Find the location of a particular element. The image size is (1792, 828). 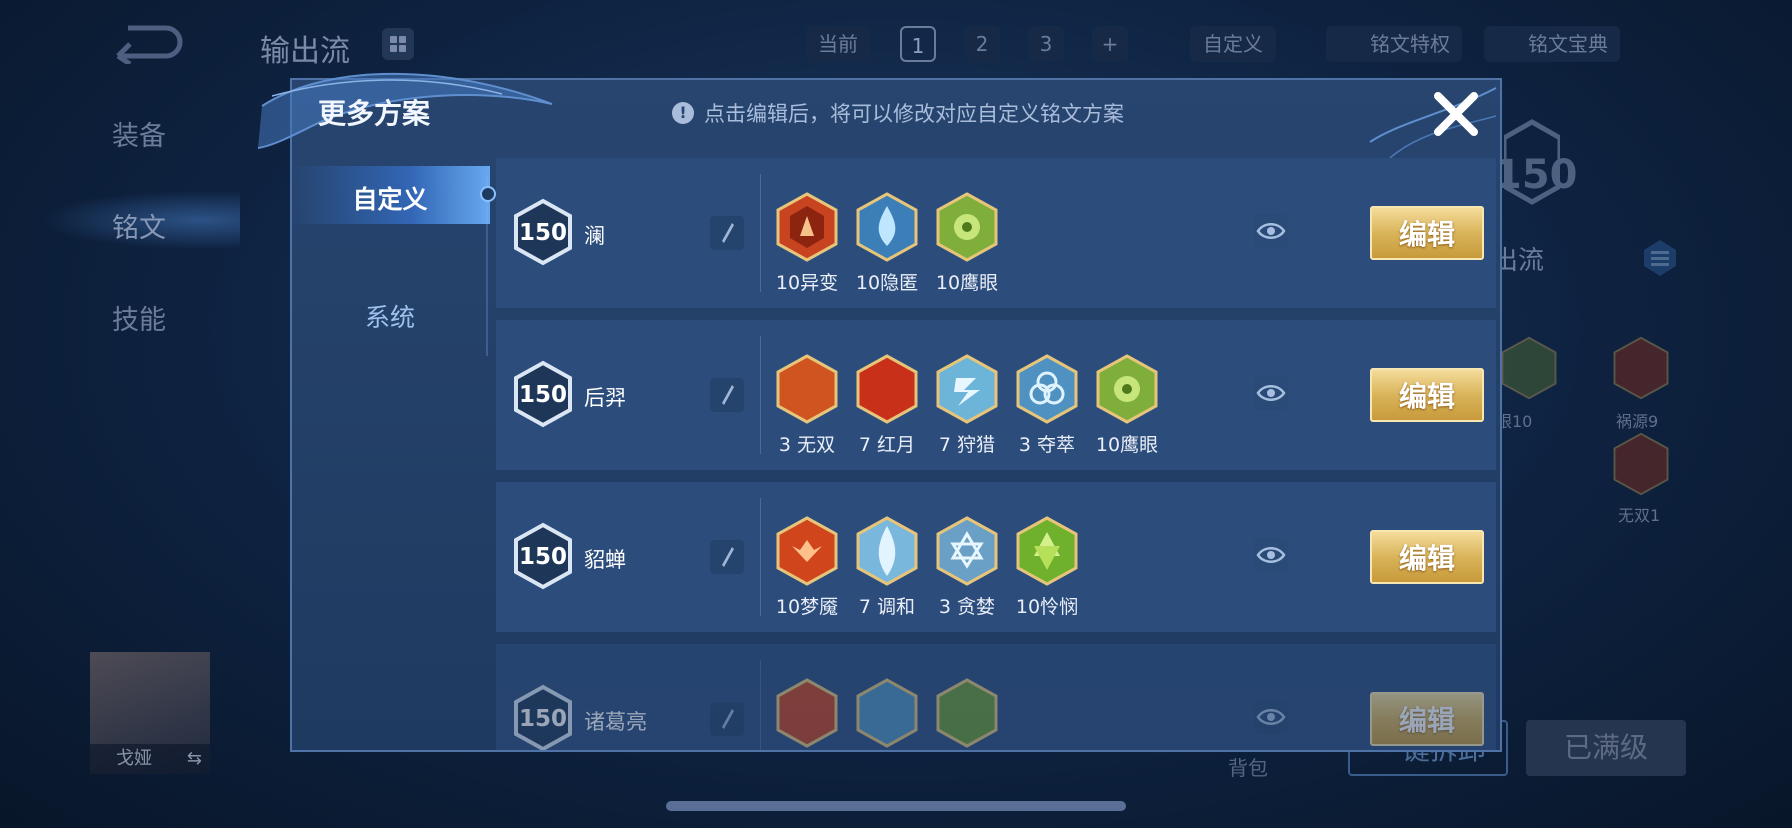

bg-rune-label: 祸源9 is located at coordinates (1637, 421).